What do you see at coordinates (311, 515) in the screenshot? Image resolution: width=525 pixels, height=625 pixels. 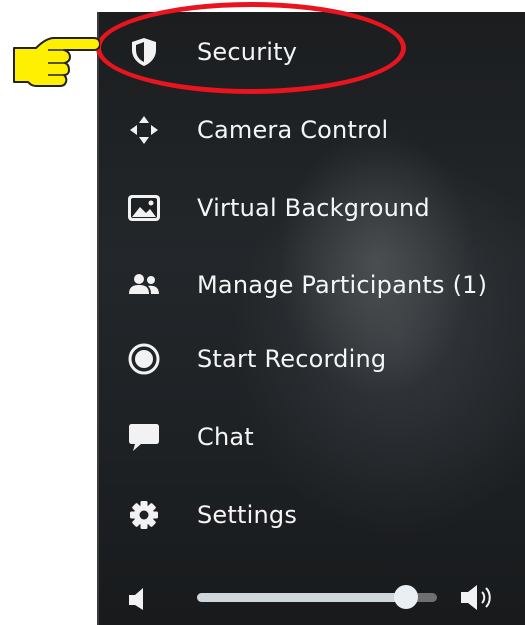 I see `menu-item-settings: Settings` at bounding box center [311, 515].